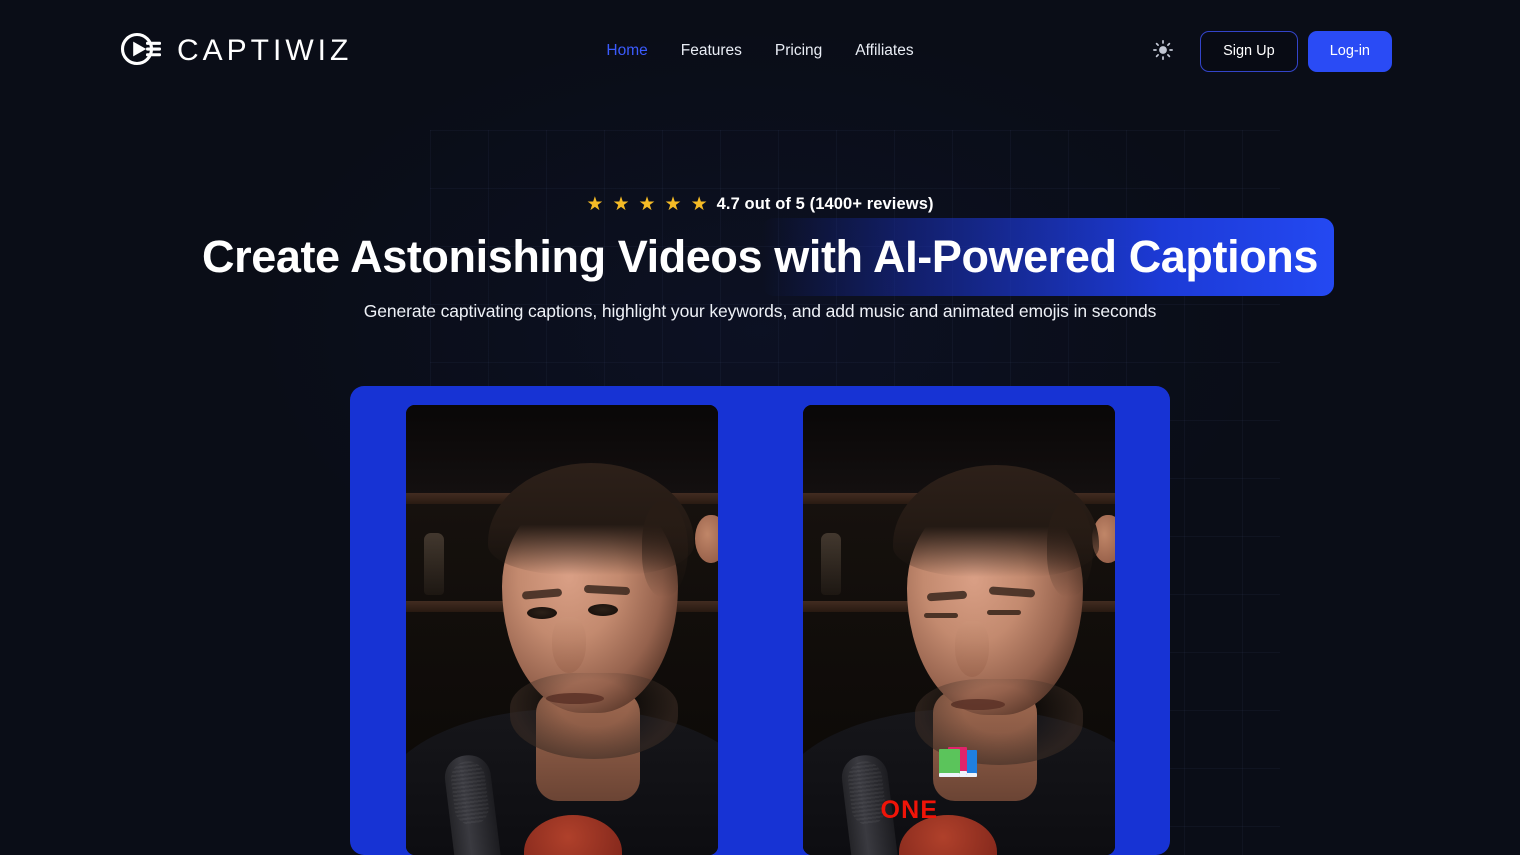 Image resolution: width=1520 pixels, height=855 pixels. What do you see at coordinates (960, 766) in the screenshot?
I see `books-emoji` at bounding box center [960, 766].